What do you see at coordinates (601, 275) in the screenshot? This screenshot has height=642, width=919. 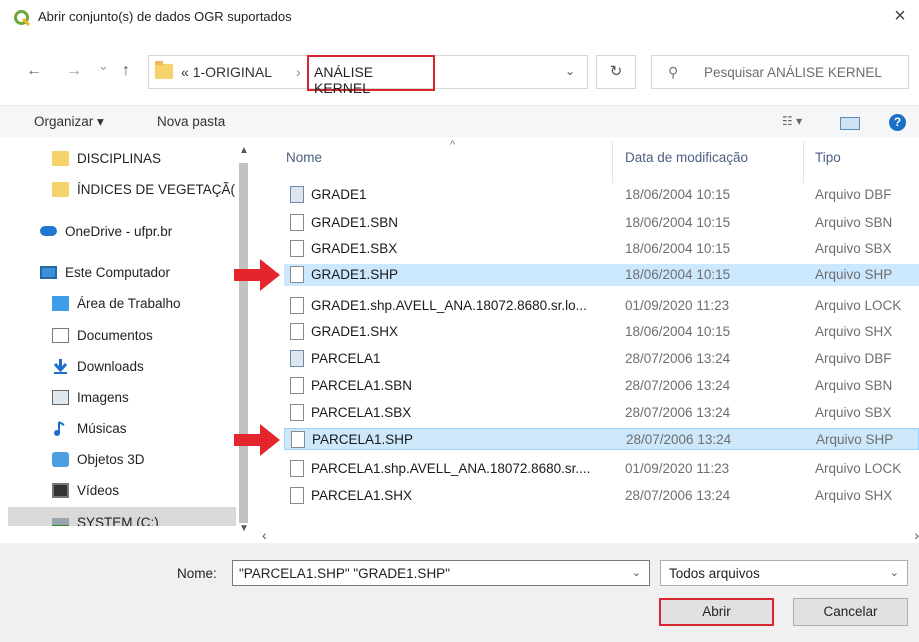 I see `file-row-selected: GRADE1.SHP 18/06/2004 10:15 Arquivo SHP` at bounding box center [601, 275].